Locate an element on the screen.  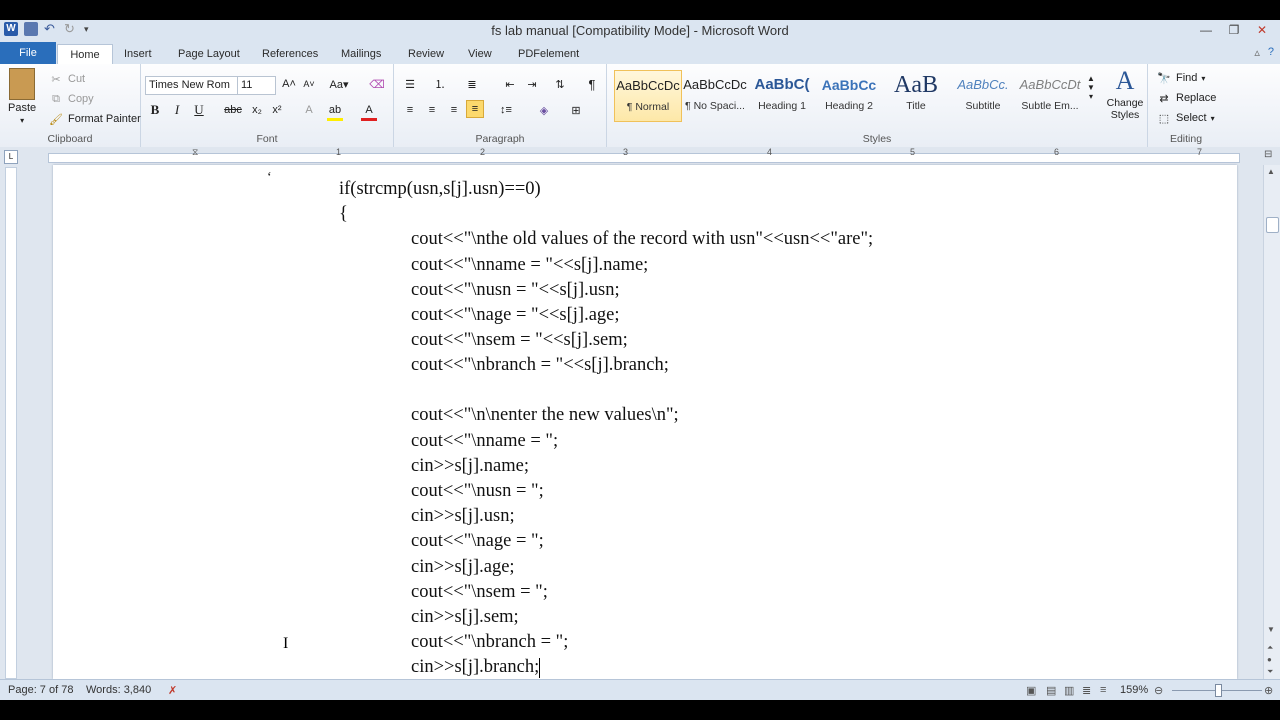
clear-formatting-button: ⌫ is located at coordinates (377, 84).